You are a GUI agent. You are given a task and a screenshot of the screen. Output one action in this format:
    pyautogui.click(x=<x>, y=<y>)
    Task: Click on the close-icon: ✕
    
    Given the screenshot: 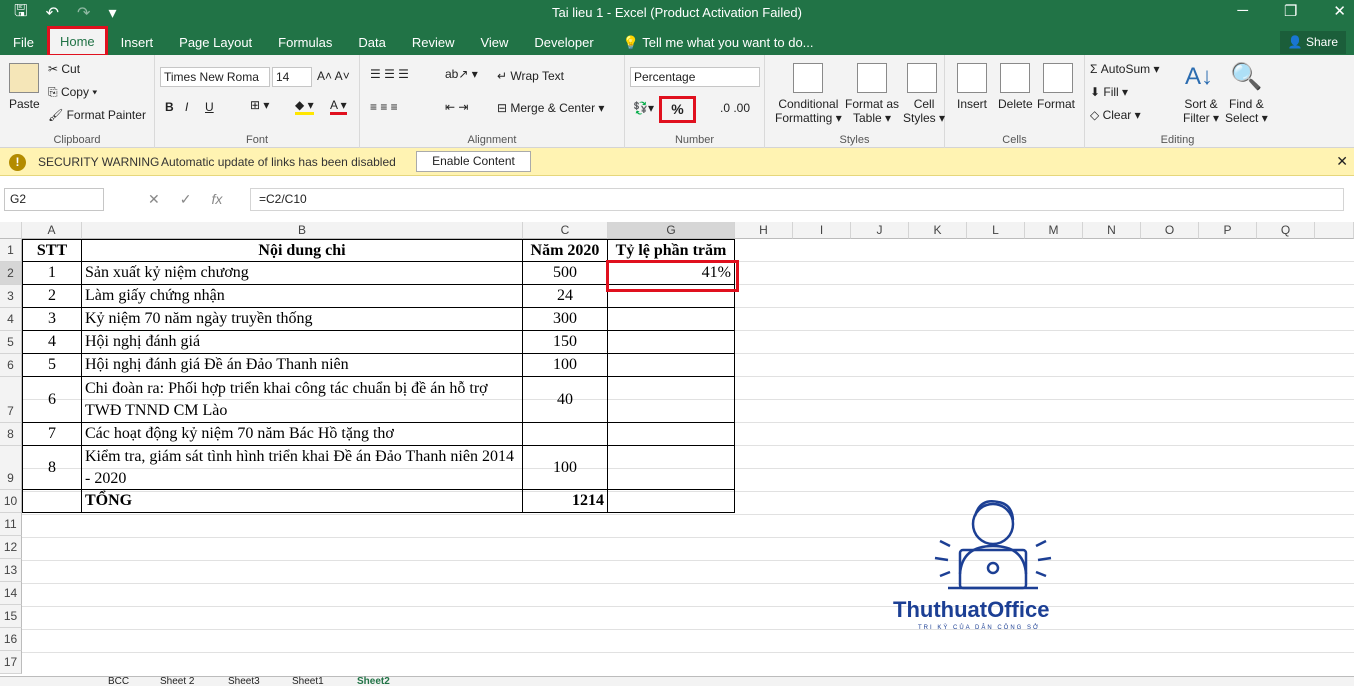 What is the action you would take?
    pyautogui.click(x=1339, y=11)
    